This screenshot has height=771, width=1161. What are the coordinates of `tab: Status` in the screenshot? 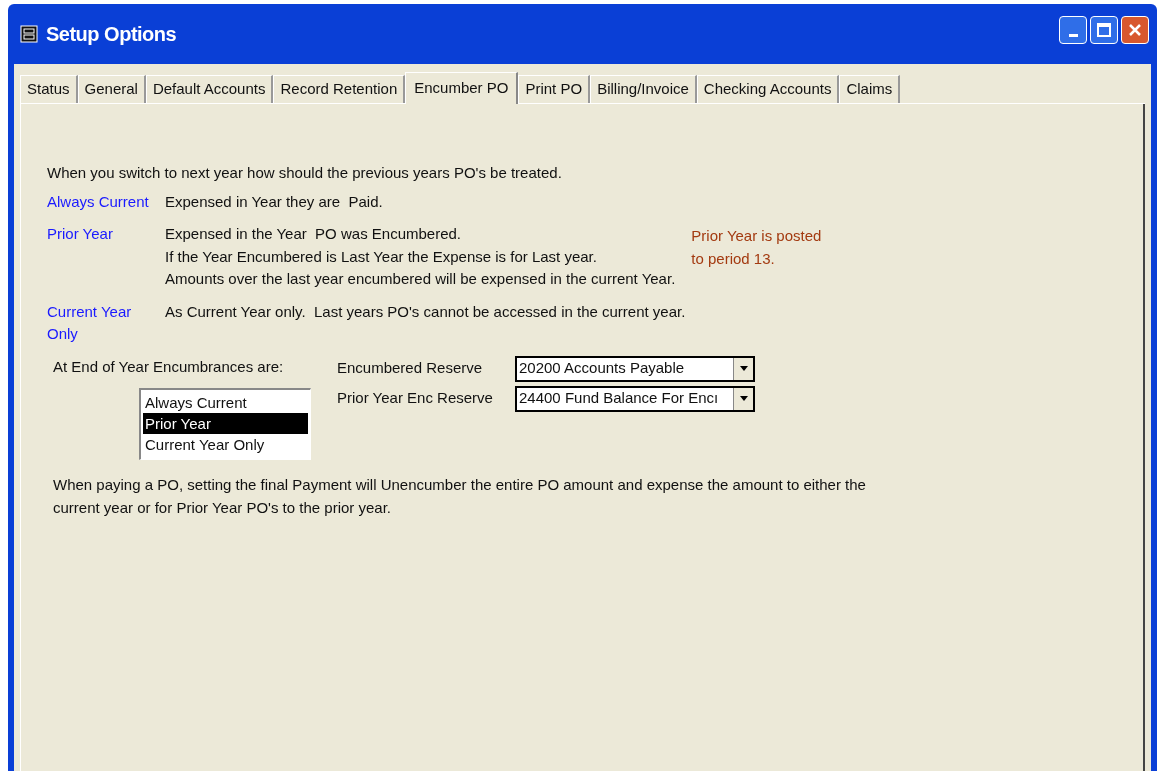 It's located at (49, 89).